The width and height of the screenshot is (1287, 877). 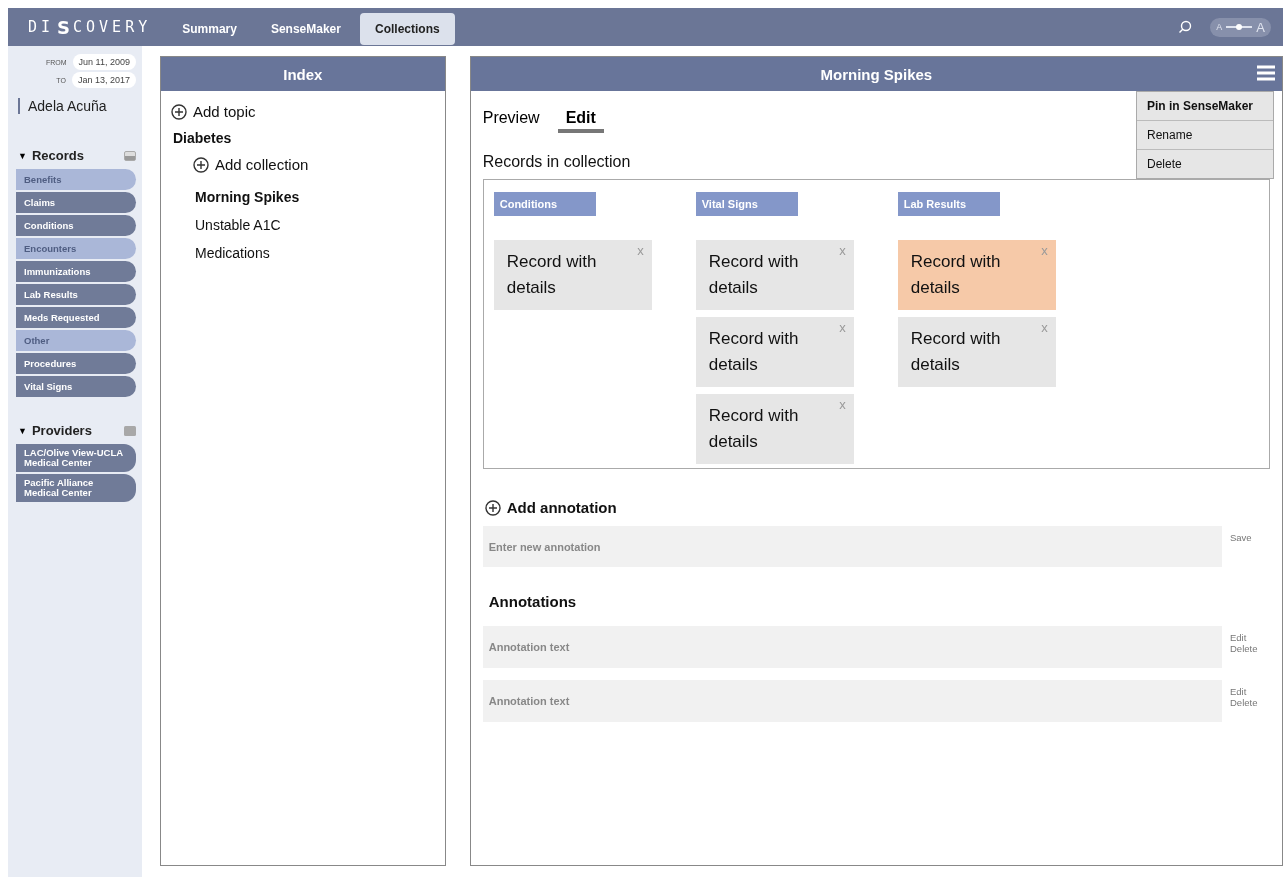 I want to click on add-collection-link: Add collection, so click(x=314, y=164).